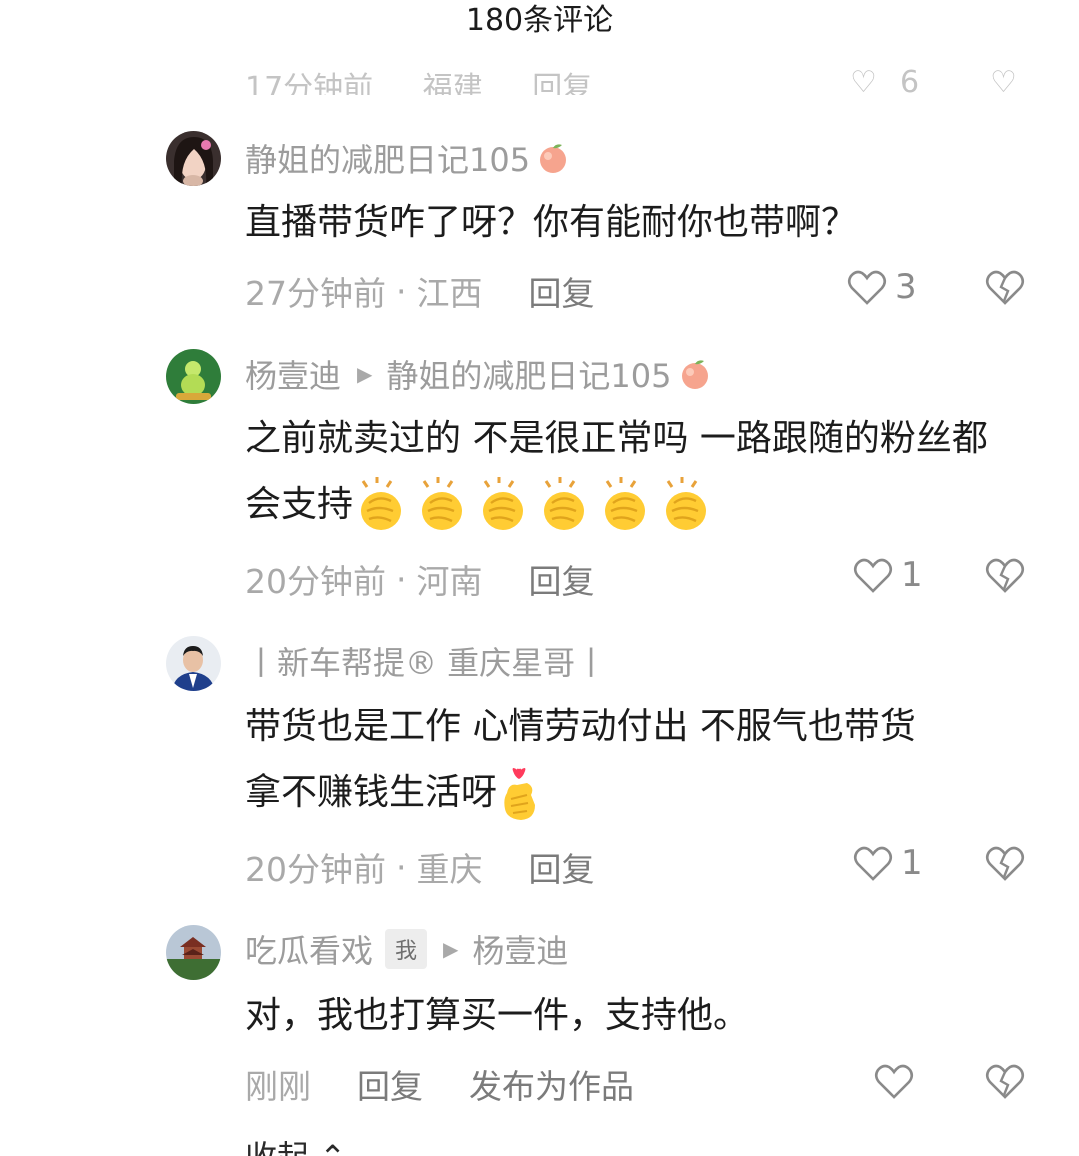 This screenshot has height=1156, width=1079. What do you see at coordinates (293, 374) in the screenshot?
I see `comment-username: 杨壹迪` at bounding box center [293, 374].